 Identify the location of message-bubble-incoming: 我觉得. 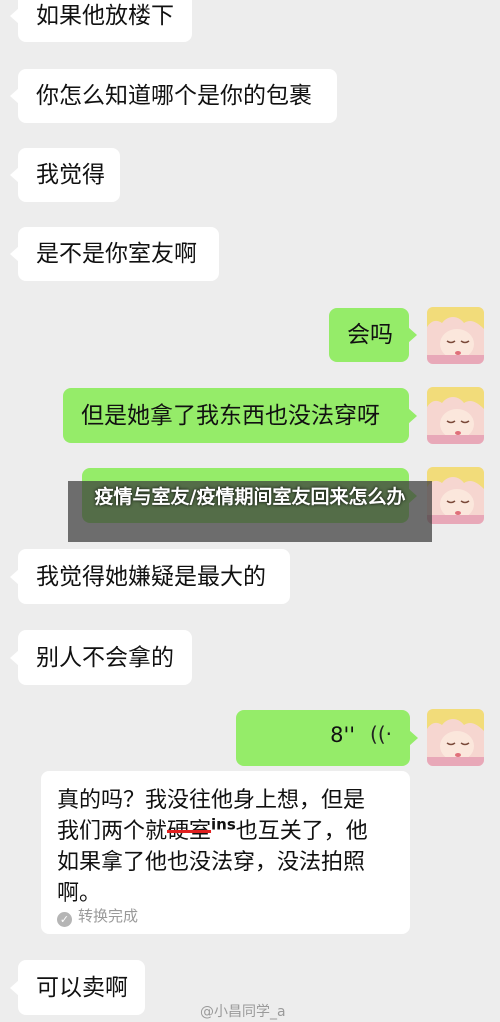
(65, 175).